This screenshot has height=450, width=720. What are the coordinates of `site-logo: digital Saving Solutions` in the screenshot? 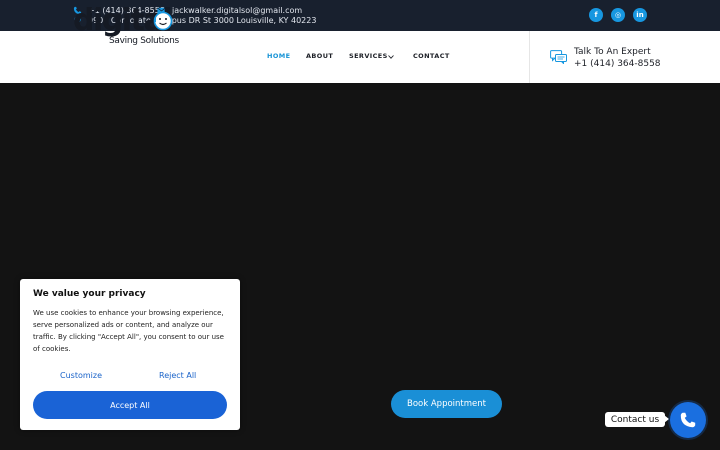 It's located at (128, 27).